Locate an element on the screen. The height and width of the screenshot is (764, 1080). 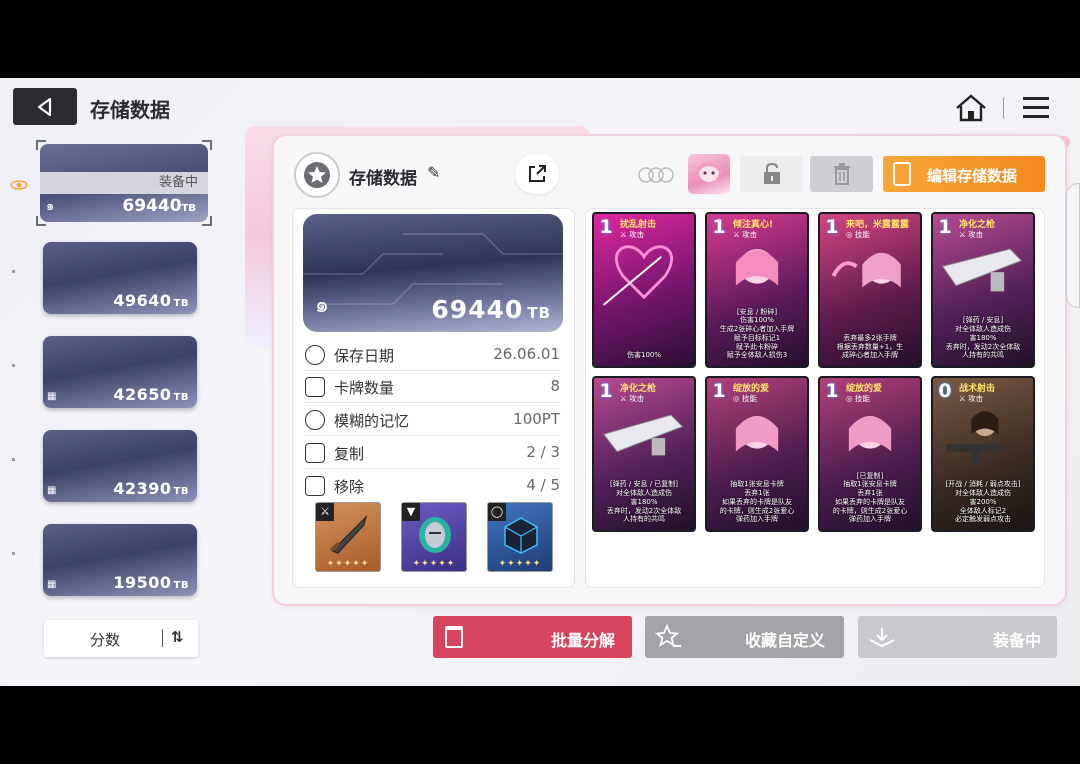
clock-icon is located at coordinates (315, 355).